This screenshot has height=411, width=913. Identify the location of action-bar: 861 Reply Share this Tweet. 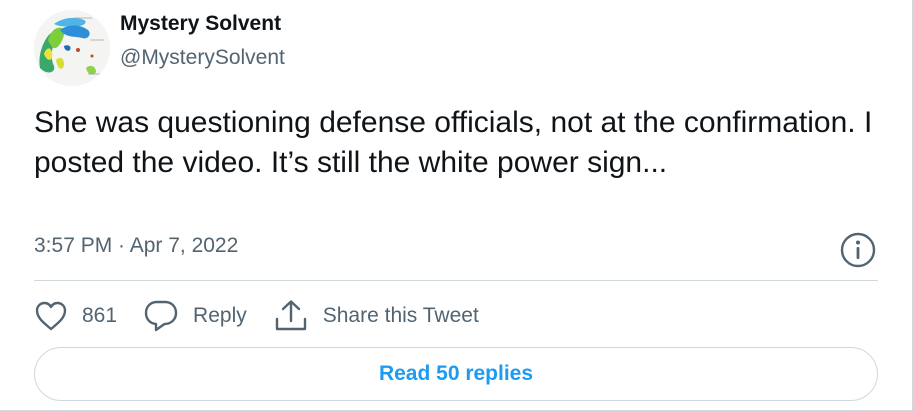
(269, 316).